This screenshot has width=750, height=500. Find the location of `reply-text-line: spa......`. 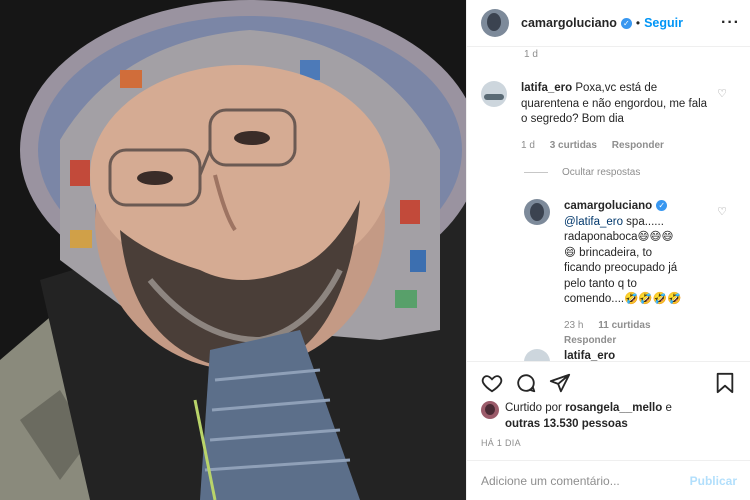

reply-text-line: spa...... is located at coordinates (643, 221).